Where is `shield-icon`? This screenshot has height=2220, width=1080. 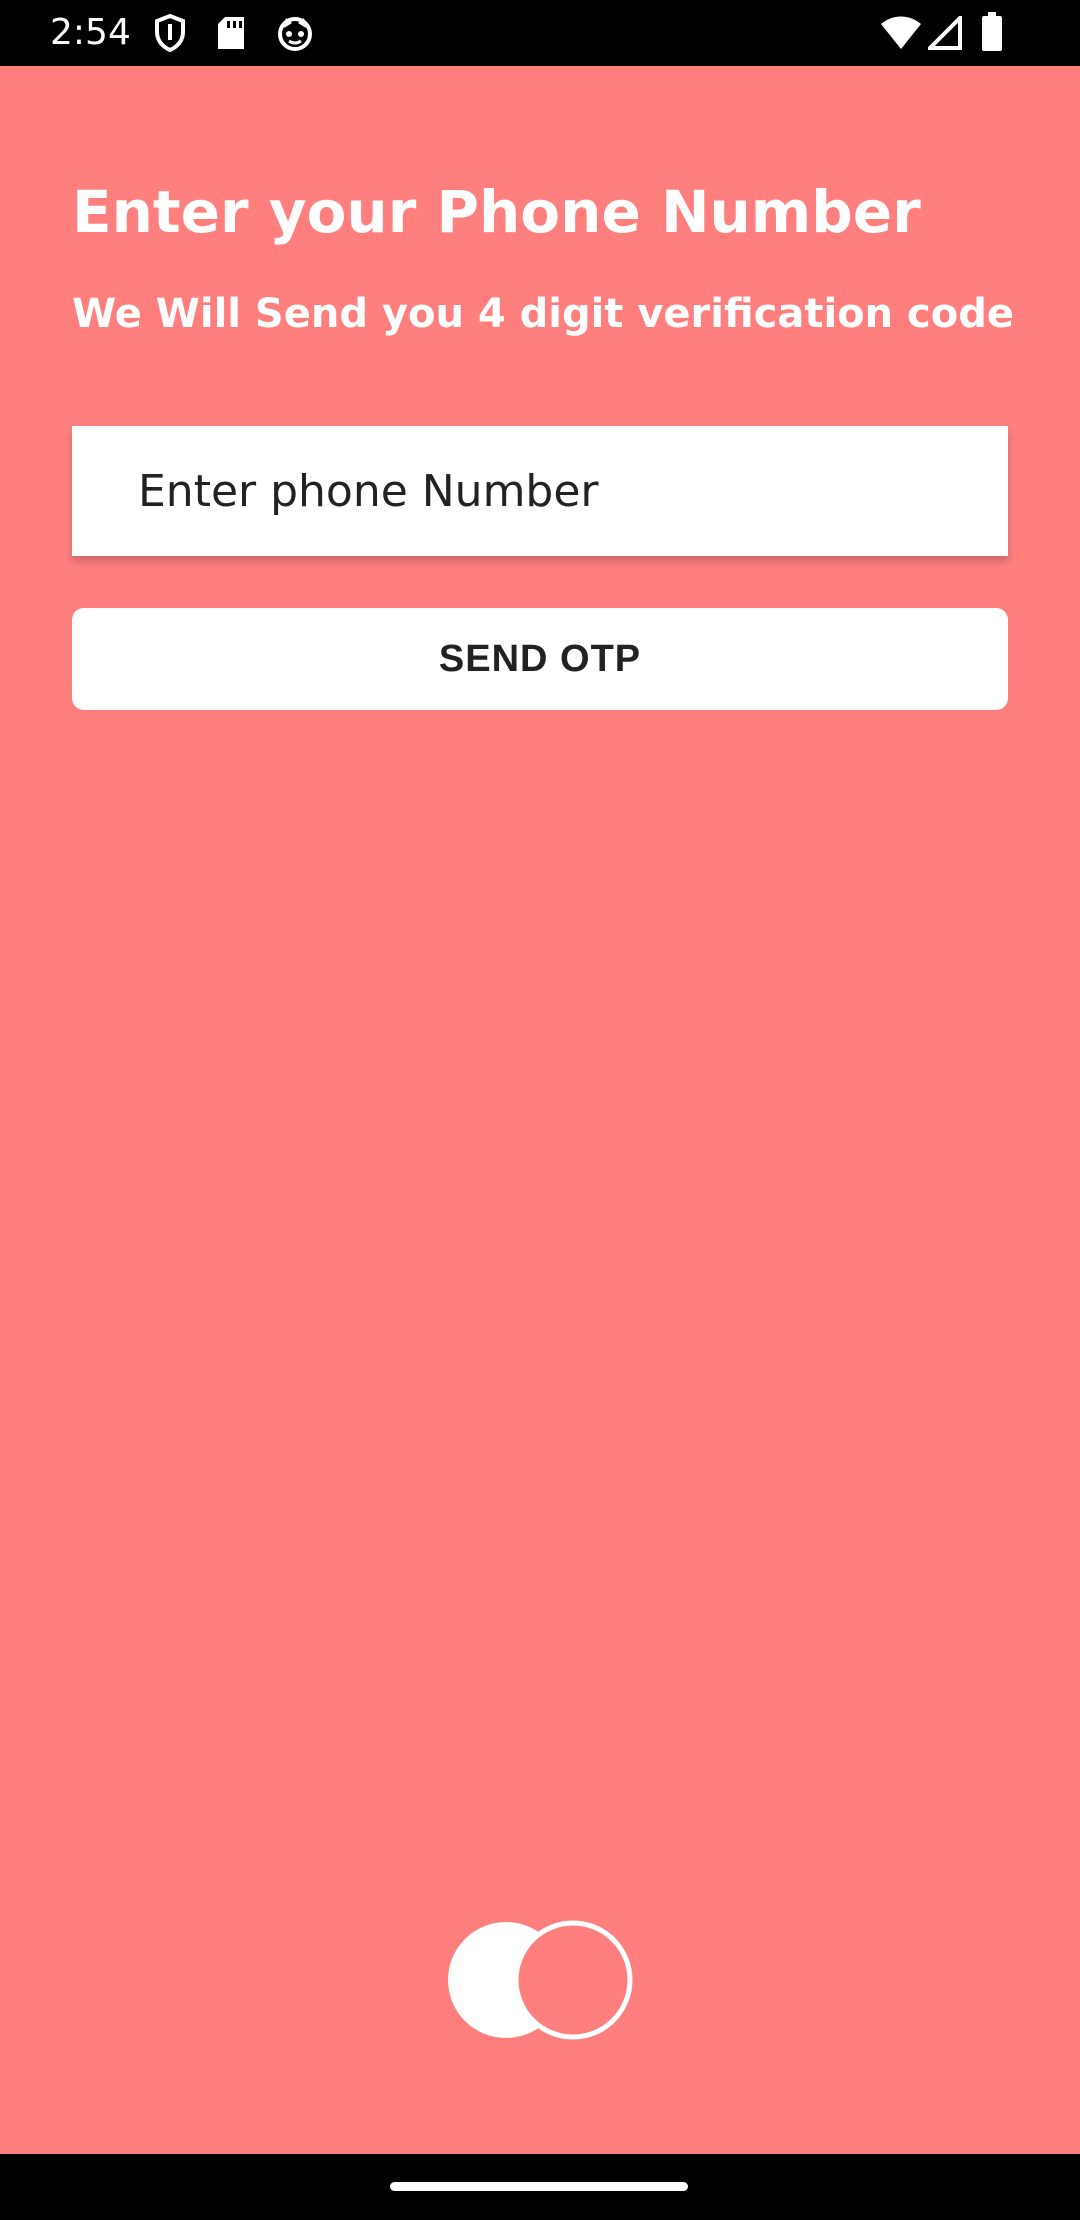
shield-icon is located at coordinates (170, 33).